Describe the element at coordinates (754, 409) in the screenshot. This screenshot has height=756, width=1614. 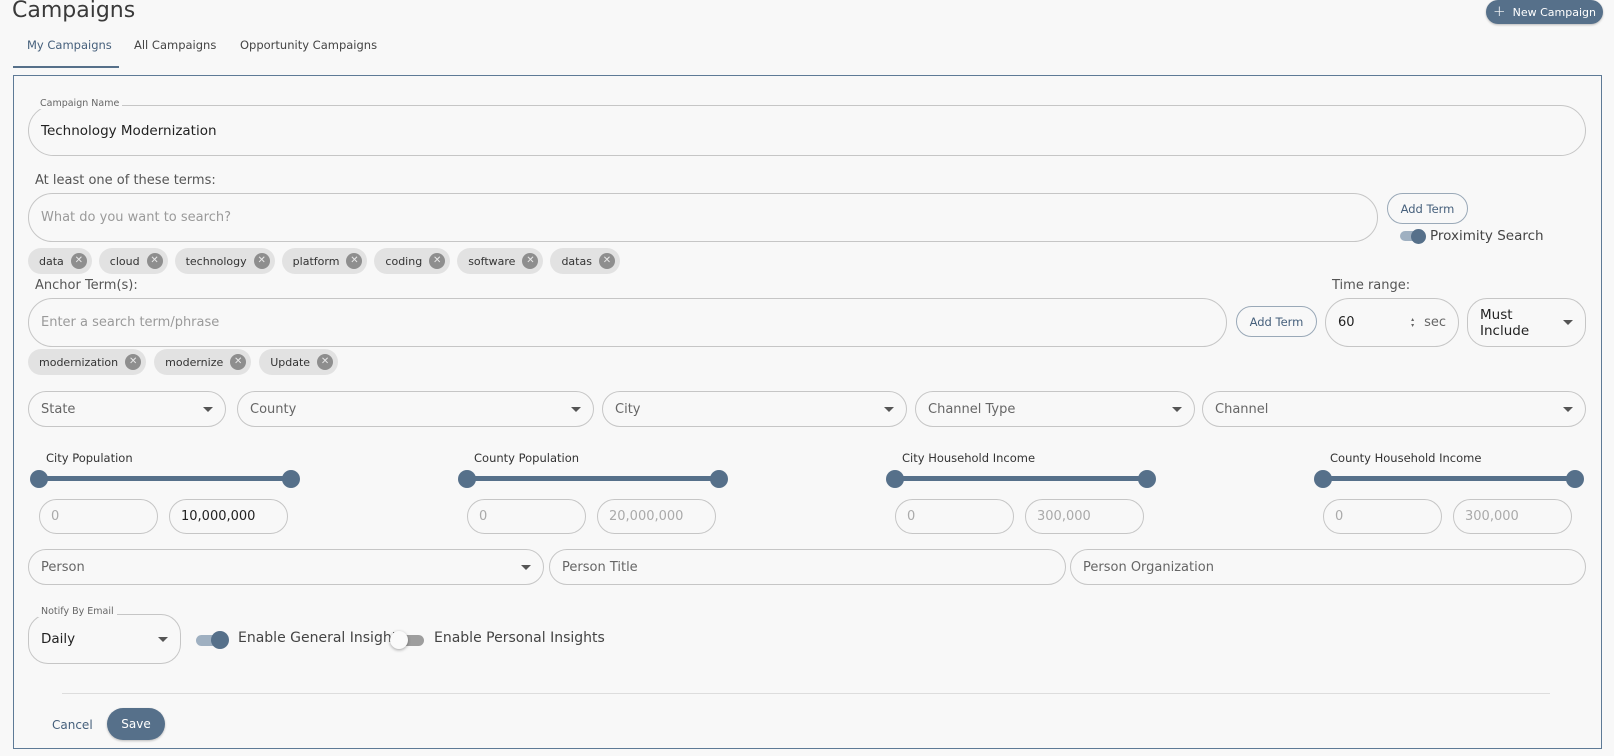
I see `city-select: City` at that location.